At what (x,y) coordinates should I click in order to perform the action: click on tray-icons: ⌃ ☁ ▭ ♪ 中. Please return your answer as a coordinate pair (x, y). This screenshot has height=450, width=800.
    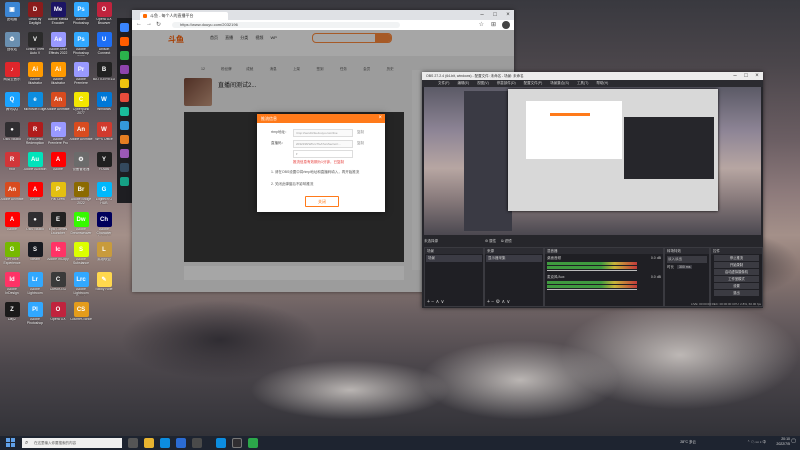
    Looking at the image, I should click on (756, 442).